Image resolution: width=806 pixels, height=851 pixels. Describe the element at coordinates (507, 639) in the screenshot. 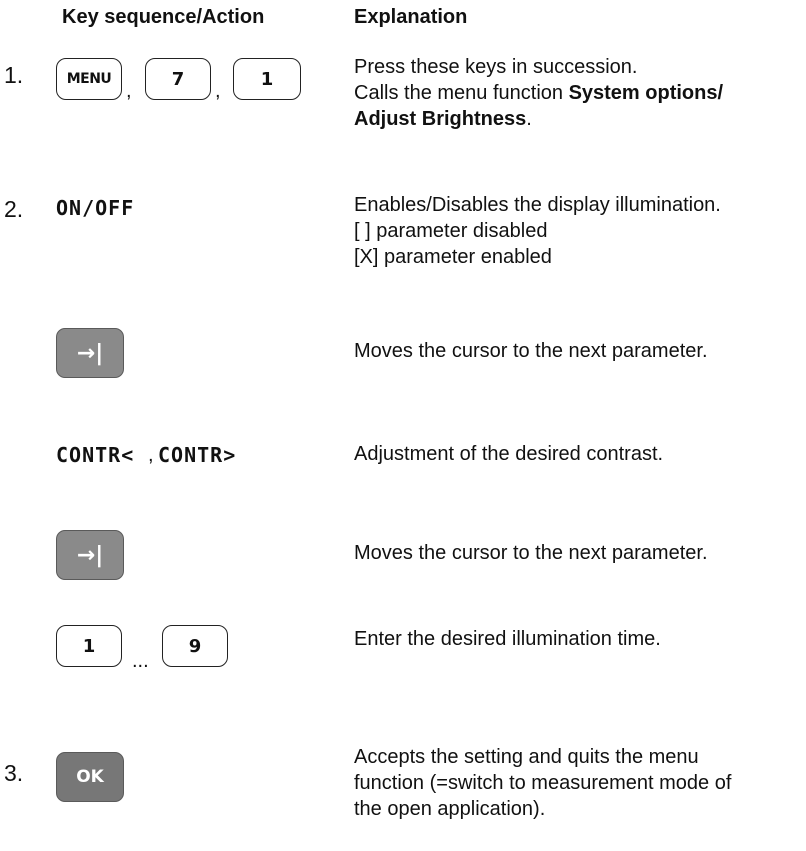

I see `numeric-explanation: Enter the desired illumination time.` at that location.